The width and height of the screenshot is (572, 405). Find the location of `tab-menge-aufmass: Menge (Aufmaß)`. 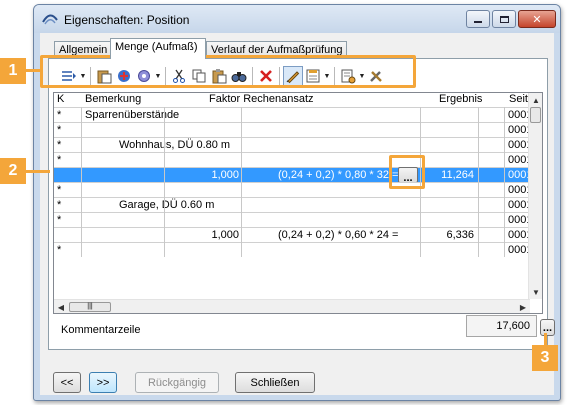

tab-menge-aufmass: Menge (Aufmaß) is located at coordinates (158, 48).